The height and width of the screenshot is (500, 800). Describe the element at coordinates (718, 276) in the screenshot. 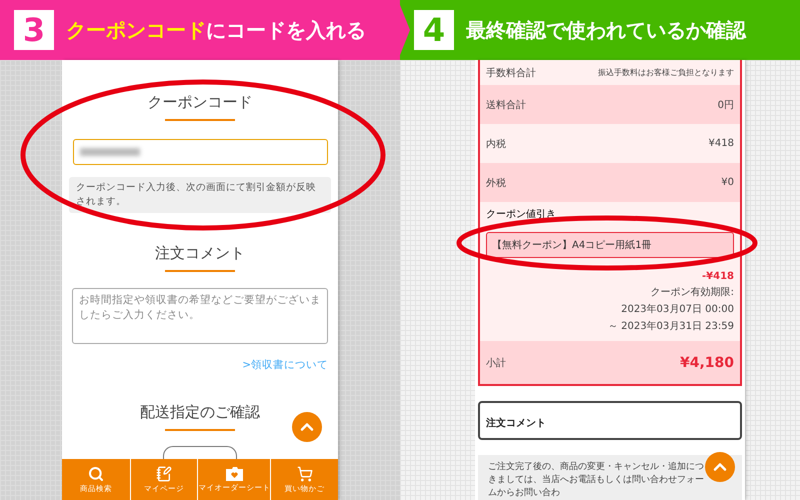

I see `discount-amount: -¥418` at that location.